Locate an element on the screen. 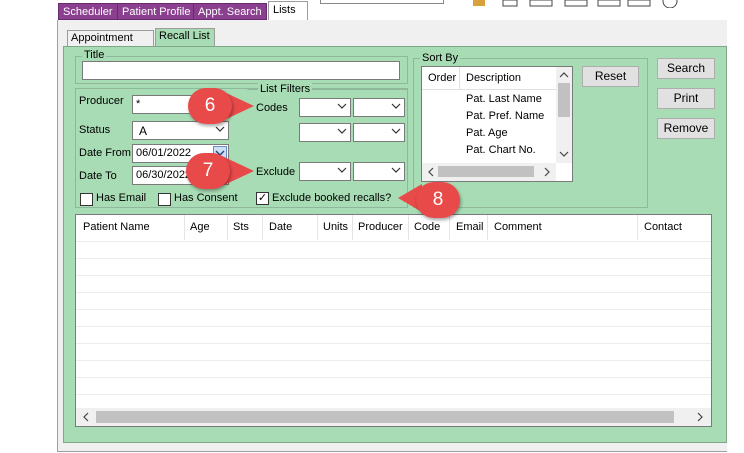  column-header-contact: Contact is located at coordinates (663, 227).